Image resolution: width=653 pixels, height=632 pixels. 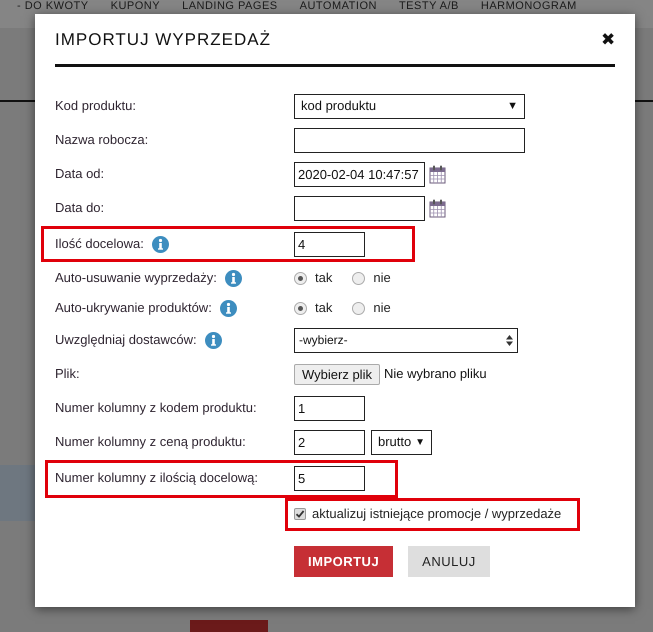 I want to click on field-label: Plik:, so click(x=67, y=374).